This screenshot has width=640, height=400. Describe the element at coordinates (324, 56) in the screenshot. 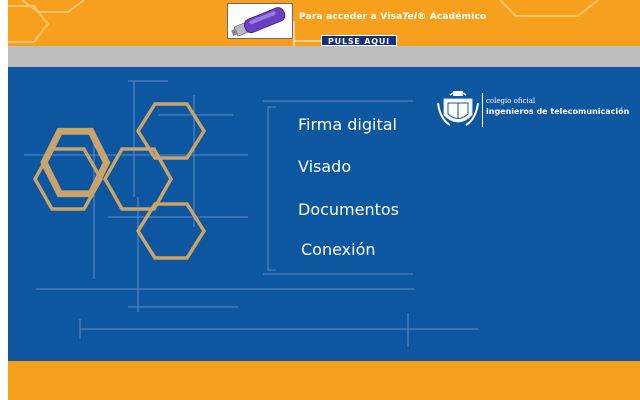

I see `gray-bar` at that location.